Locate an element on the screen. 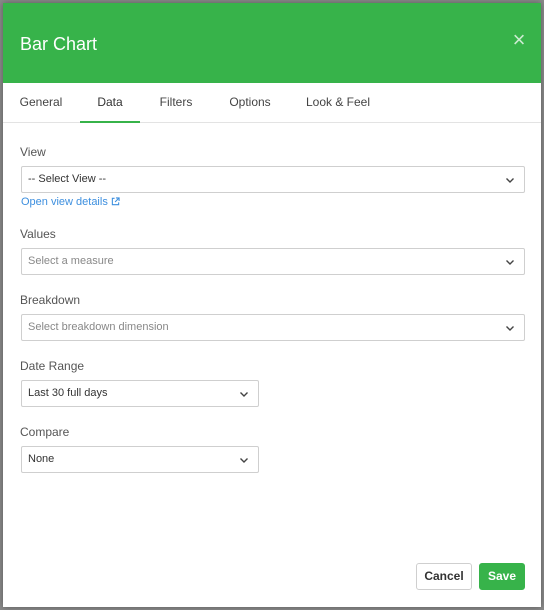 This screenshot has height=610, width=544. view-select: -- Select View -- is located at coordinates (273, 179).